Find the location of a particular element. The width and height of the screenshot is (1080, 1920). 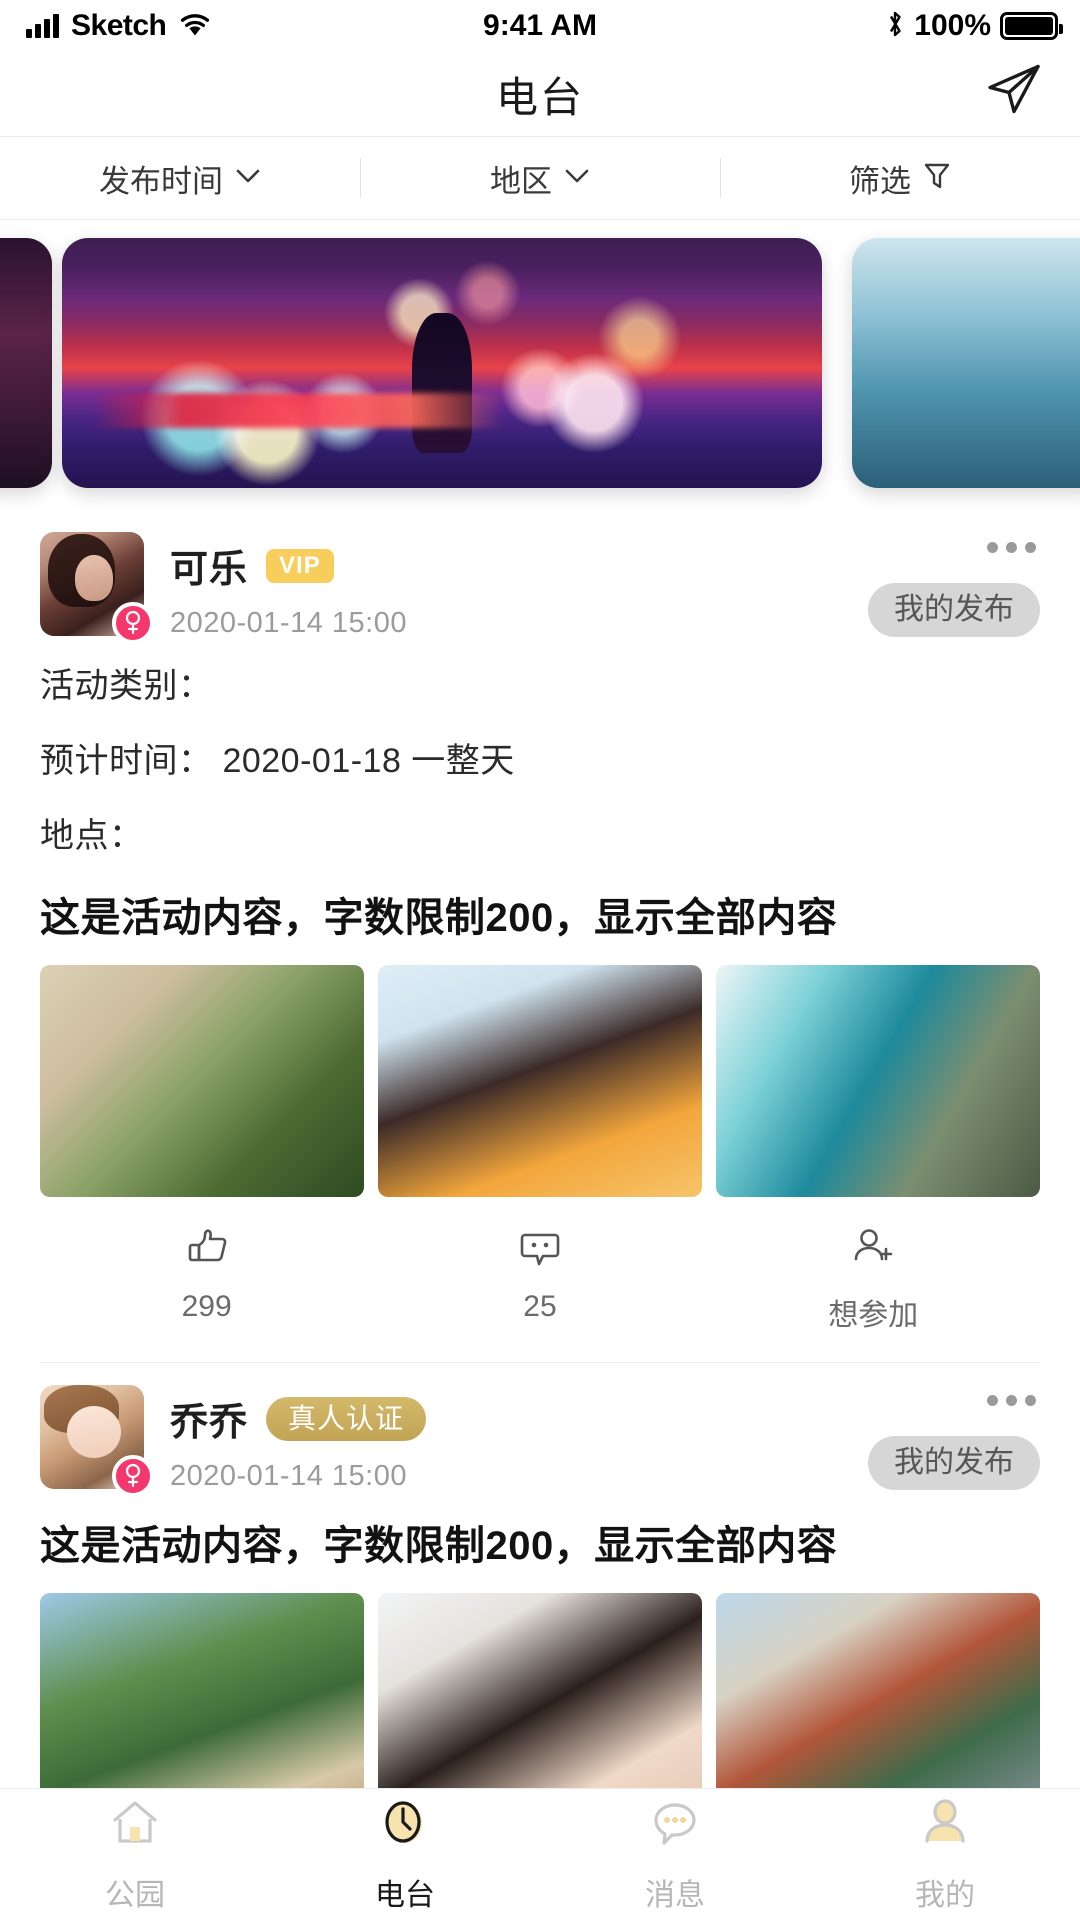

banner-slide-next is located at coordinates (966, 363).